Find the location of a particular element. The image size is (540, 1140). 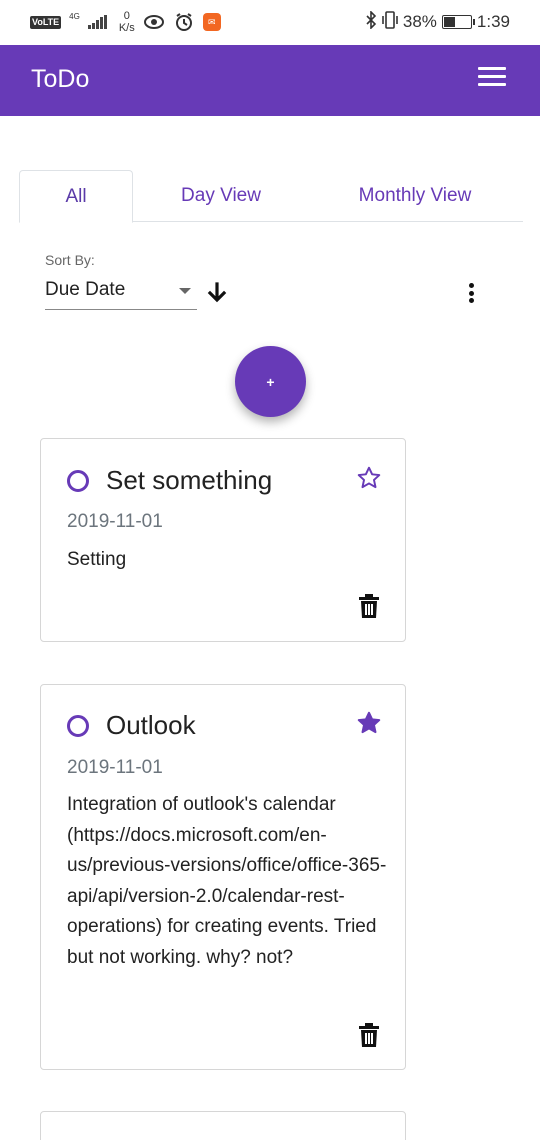

star-filled-icon is located at coordinates (369, 723).